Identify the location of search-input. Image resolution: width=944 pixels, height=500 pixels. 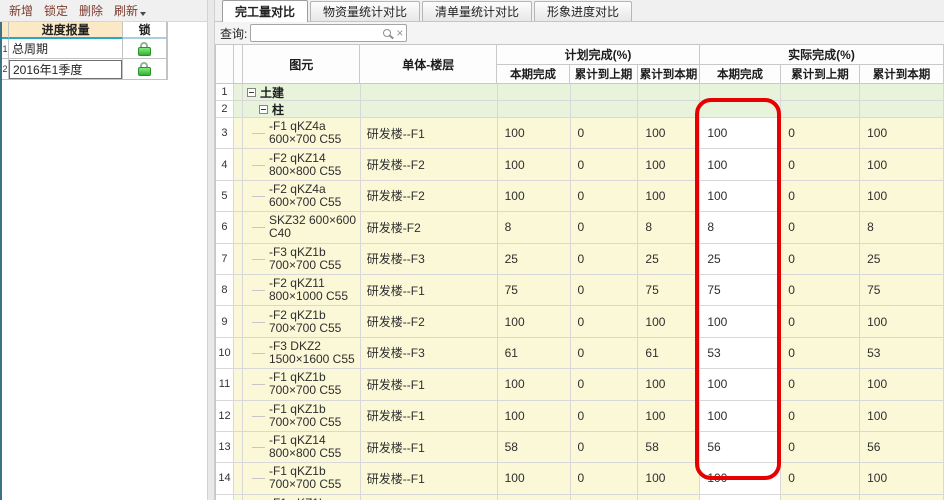
(319, 33).